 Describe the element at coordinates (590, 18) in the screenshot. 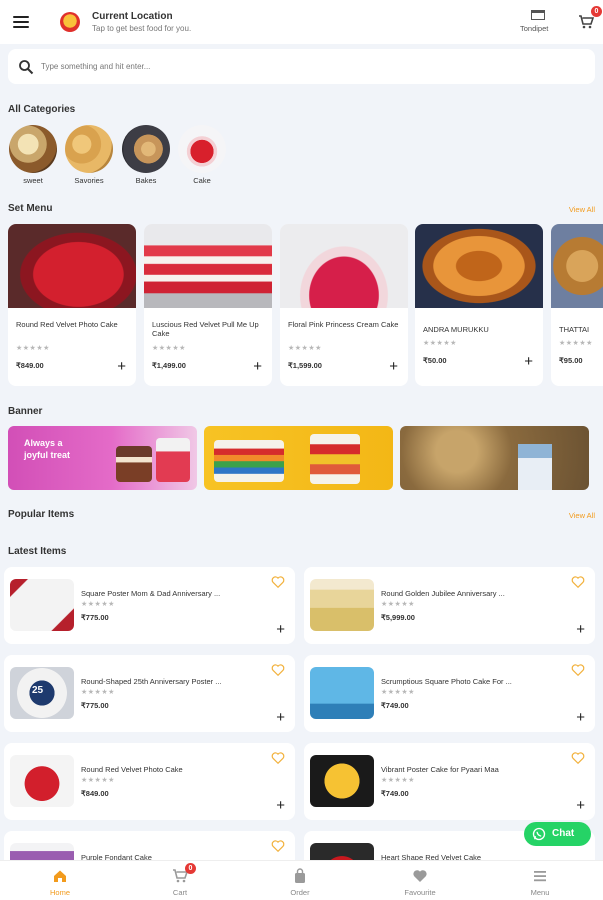

I see `cart-button: 0` at that location.